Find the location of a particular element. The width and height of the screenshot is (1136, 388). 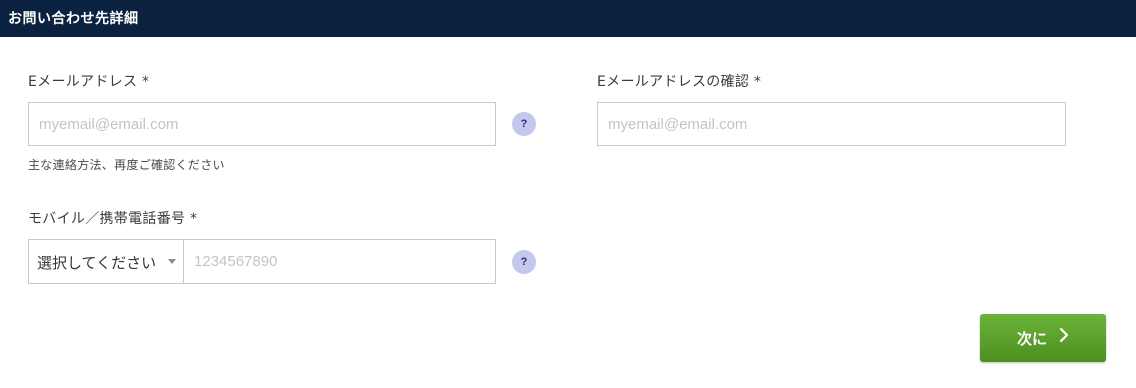

page-title: お問い合わせ先詳細 is located at coordinates (73, 19).